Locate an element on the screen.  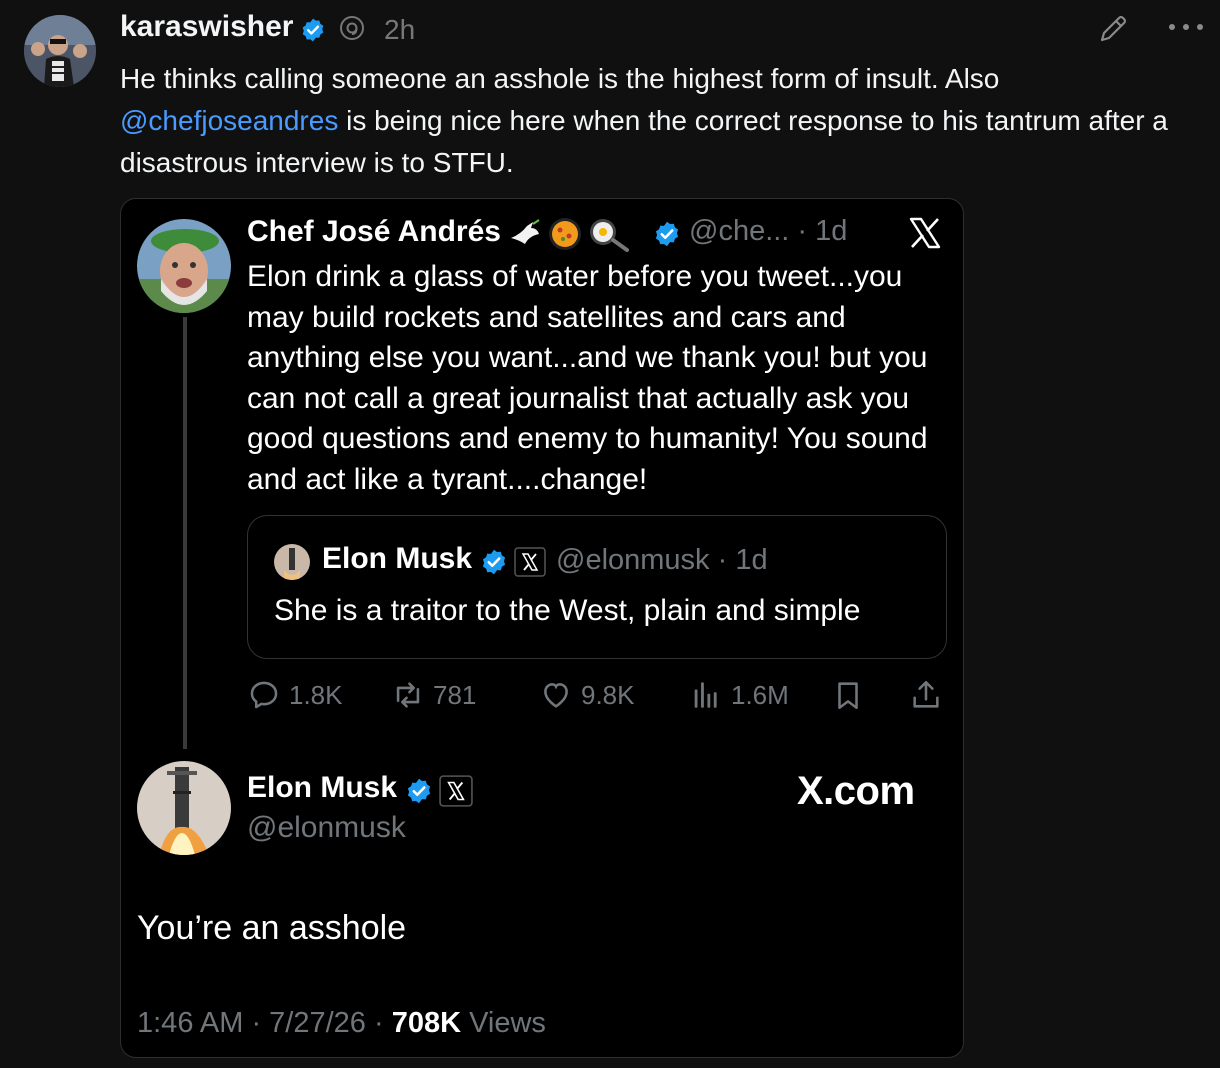
tweet-timestamp: 1:46 AM · 7/27/26 · is located at coordinates (264, 1023).